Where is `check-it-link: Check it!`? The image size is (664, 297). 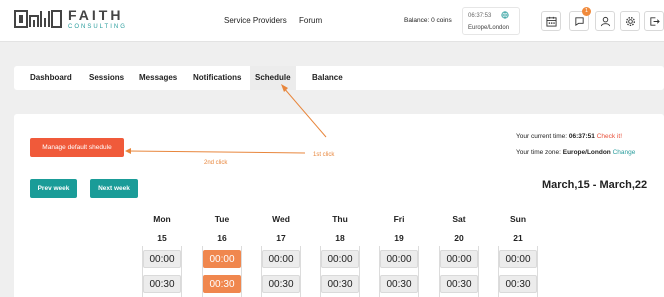 check-it-link: Check it! is located at coordinates (609, 136).